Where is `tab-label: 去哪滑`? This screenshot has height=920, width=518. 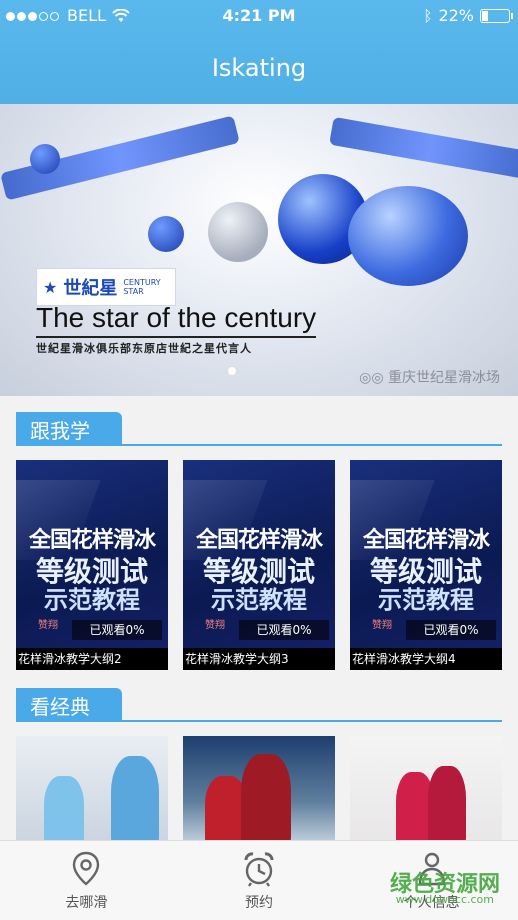
tab-label: 去哪滑 is located at coordinates (86, 902).